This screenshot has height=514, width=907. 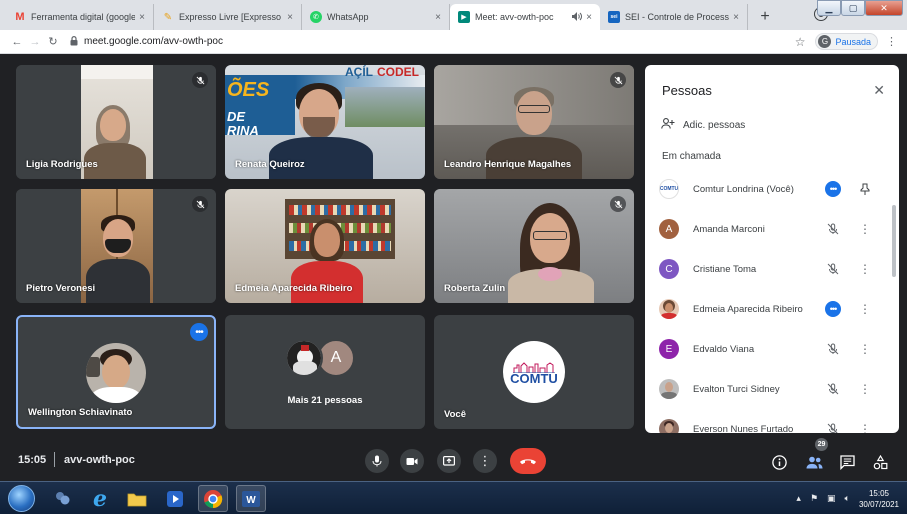 What do you see at coordinates (21, 498) in the screenshot?
I see `windows-start-button` at bounding box center [21, 498].